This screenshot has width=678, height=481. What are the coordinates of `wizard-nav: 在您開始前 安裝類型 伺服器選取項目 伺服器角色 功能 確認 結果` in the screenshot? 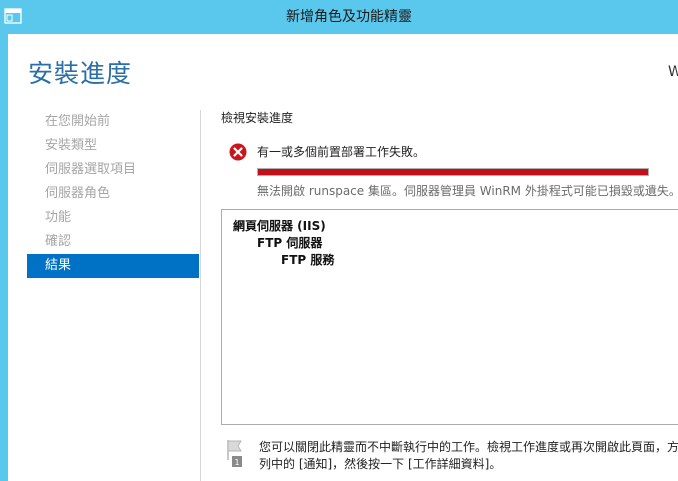 It's located at (113, 194).